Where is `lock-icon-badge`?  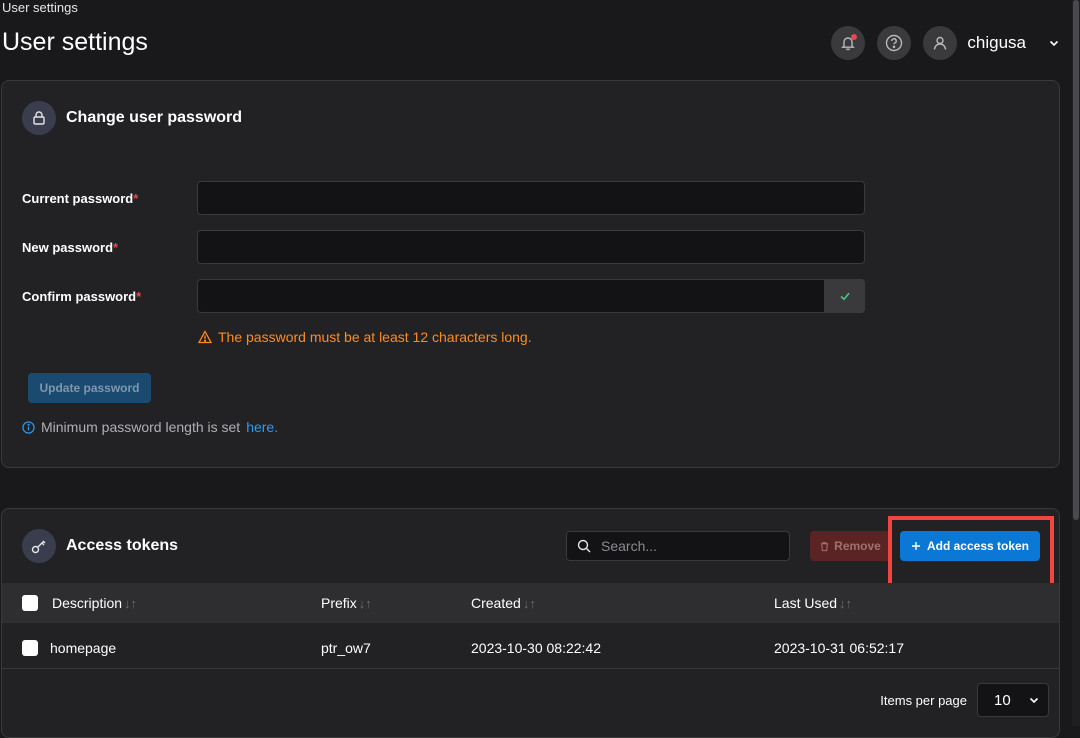 lock-icon-badge is located at coordinates (39, 118).